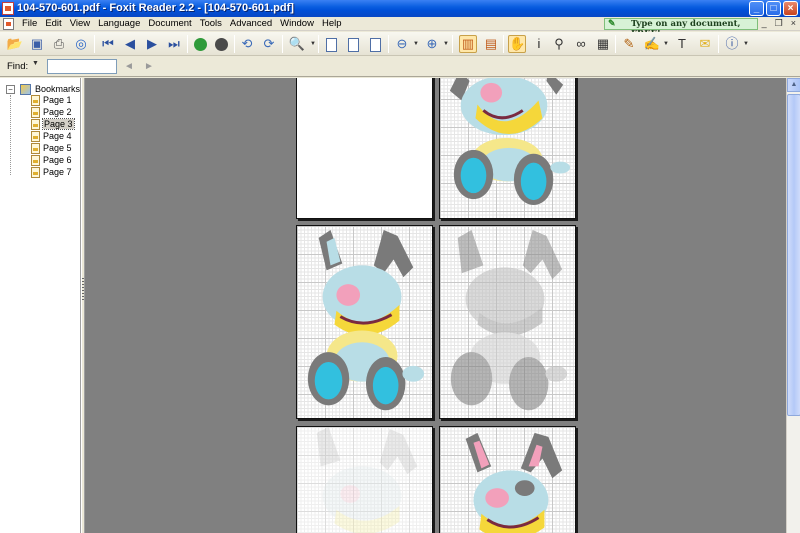  I want to click on info-icon: ⓘ, so click(732, 44).